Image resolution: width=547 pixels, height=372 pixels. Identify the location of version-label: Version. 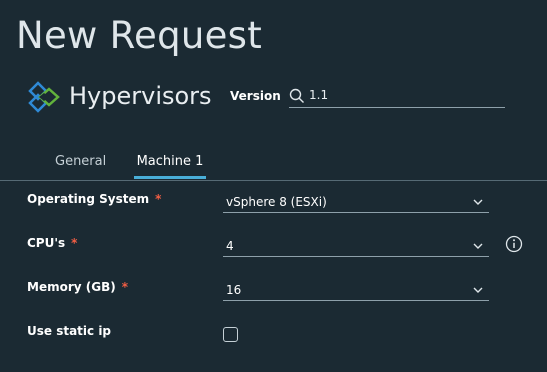
(255, 96).